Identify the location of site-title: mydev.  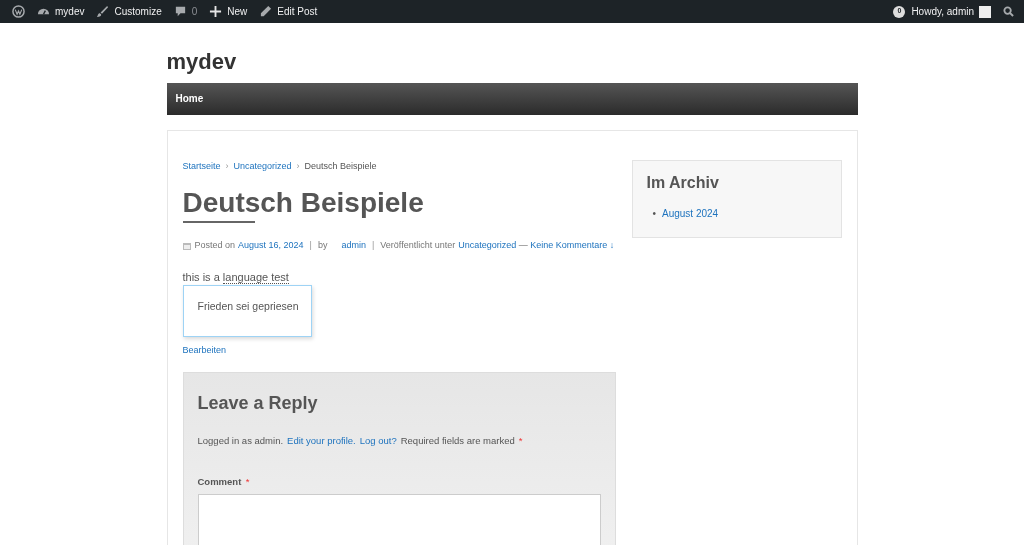
(512, 61).